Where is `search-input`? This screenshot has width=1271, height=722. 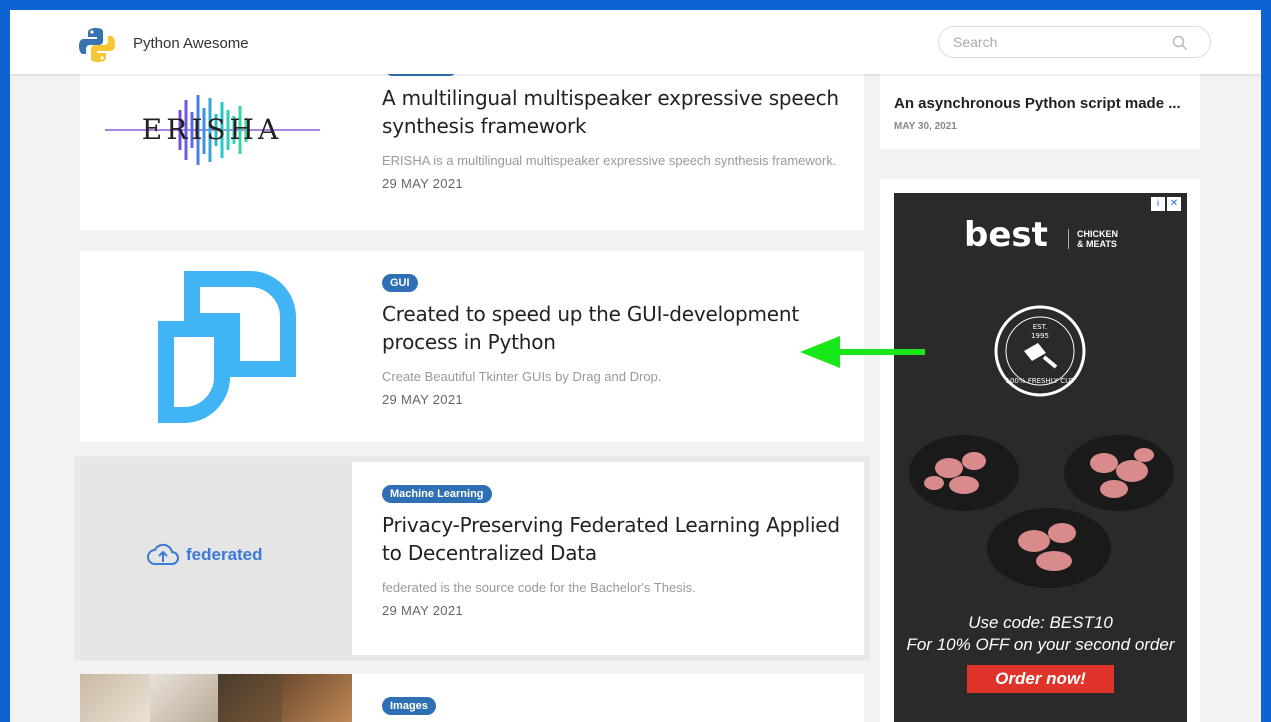 search-input is located at coordinates (1058, 42).